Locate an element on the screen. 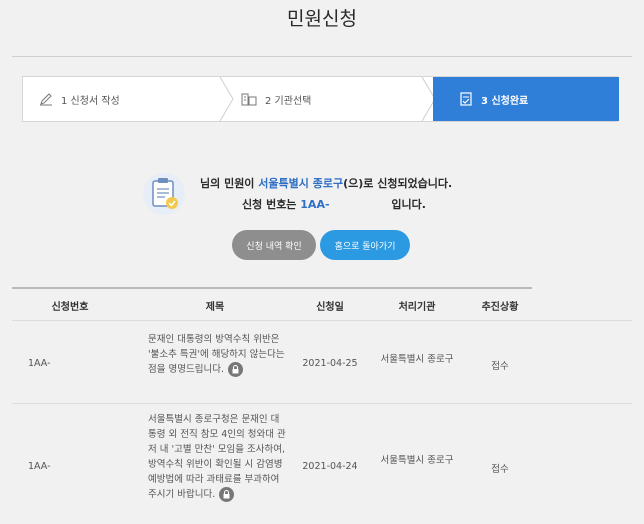 Image resolution: width=644 pixels, height=524 pixels. application-number: 1AA- is located at coordinates (315, 204).